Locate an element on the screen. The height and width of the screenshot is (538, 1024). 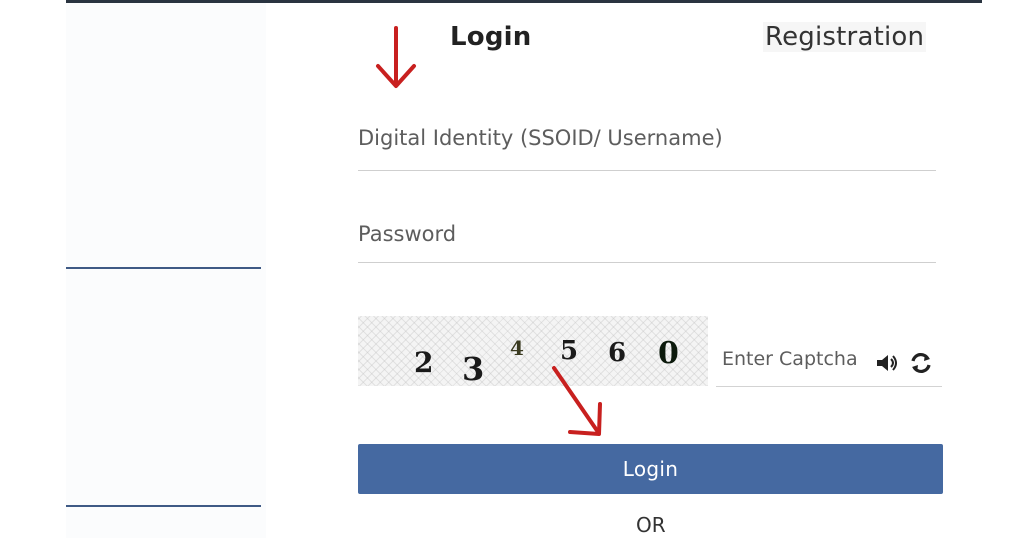
password-input is located at coordinates (647, 234).